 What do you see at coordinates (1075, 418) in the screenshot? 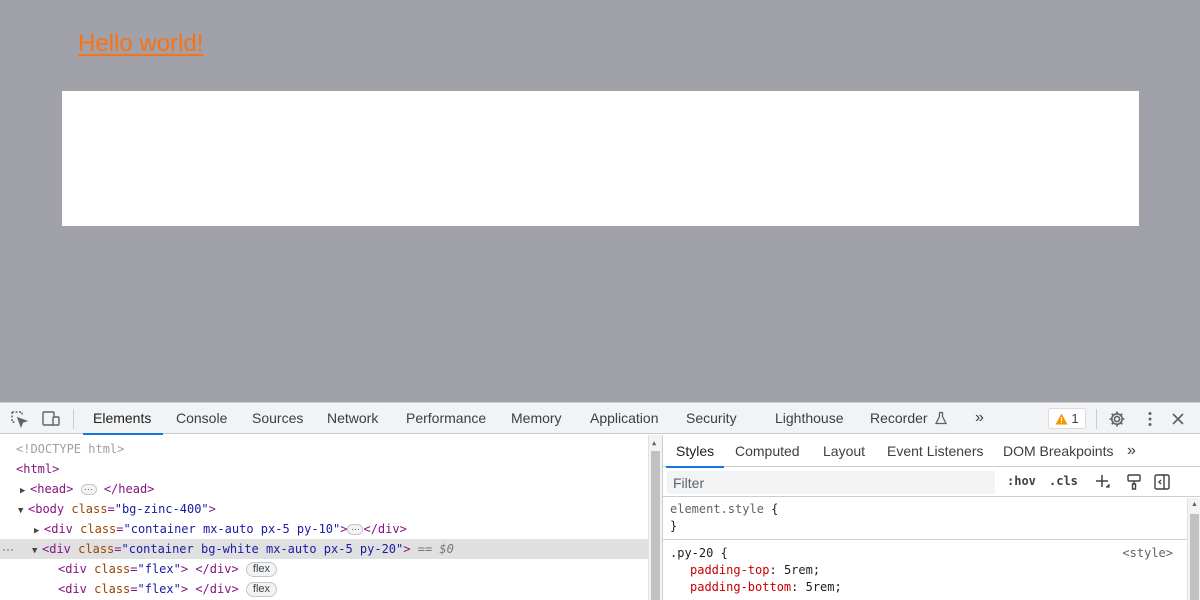
I see `warning-count: 1` at bounding box center [1075, 418].